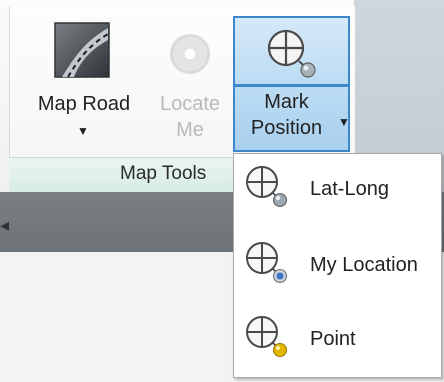 The width and height of the screenshot is (444, 382). I want to click on locate-me-button: Locate Me, so click(192, 82).